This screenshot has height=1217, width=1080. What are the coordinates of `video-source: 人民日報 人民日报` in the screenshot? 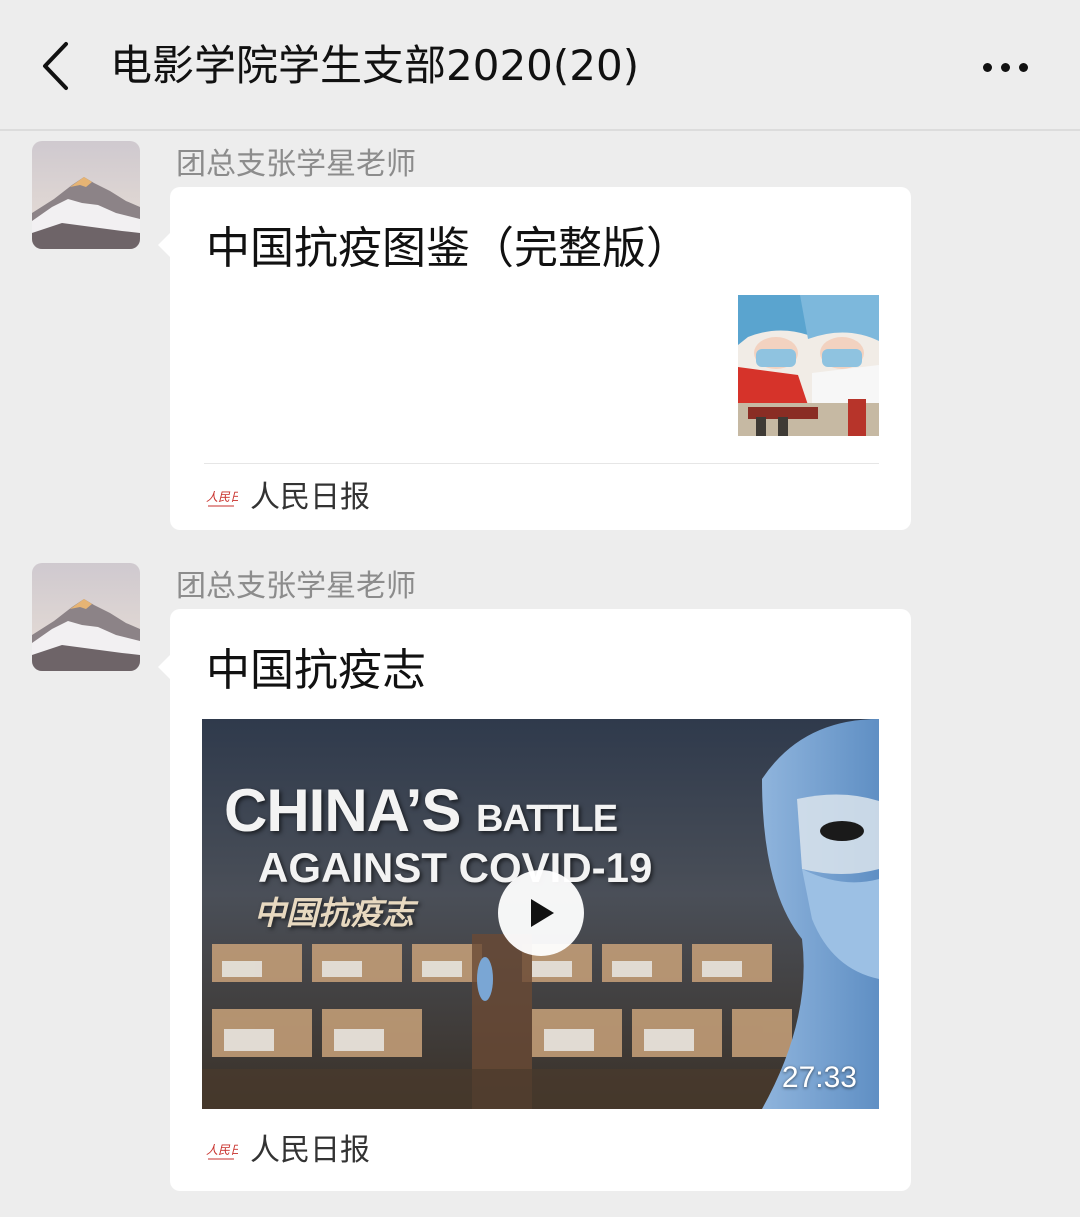 It's located at (287, 1151).